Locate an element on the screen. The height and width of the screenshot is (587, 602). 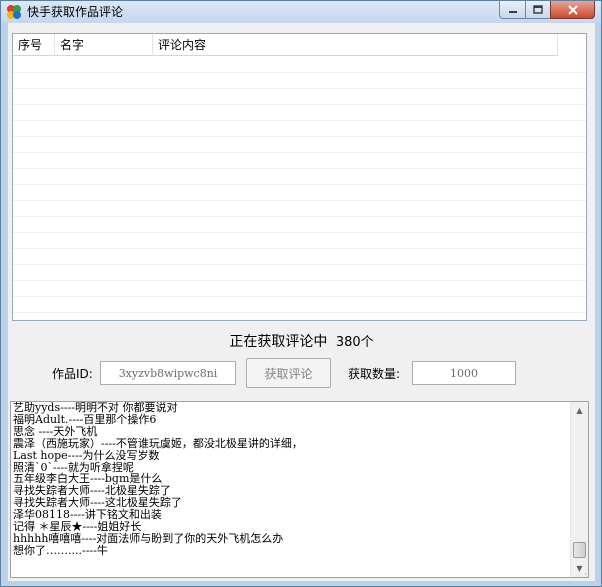
triangle-up-icon: ▲ is located at coordinates (579, 410).